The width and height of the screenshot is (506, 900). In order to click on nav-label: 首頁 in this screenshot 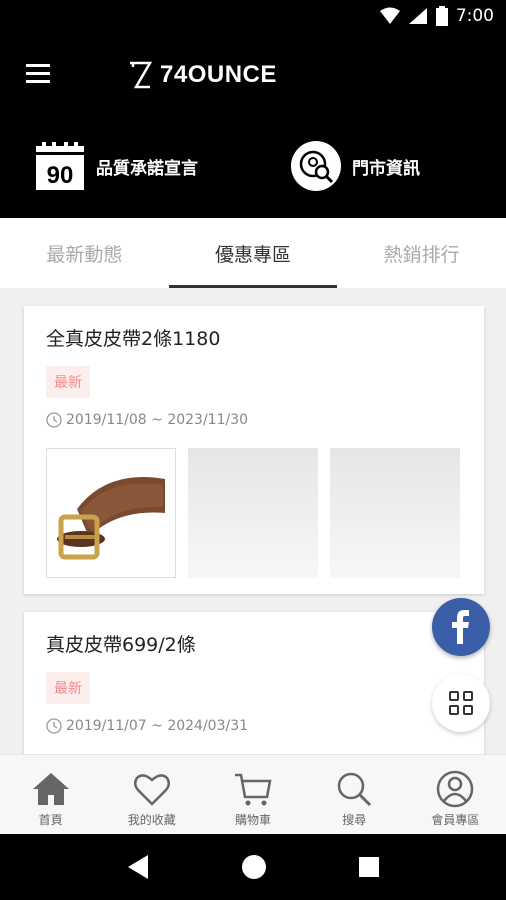, I will do `click(50, 820)`.